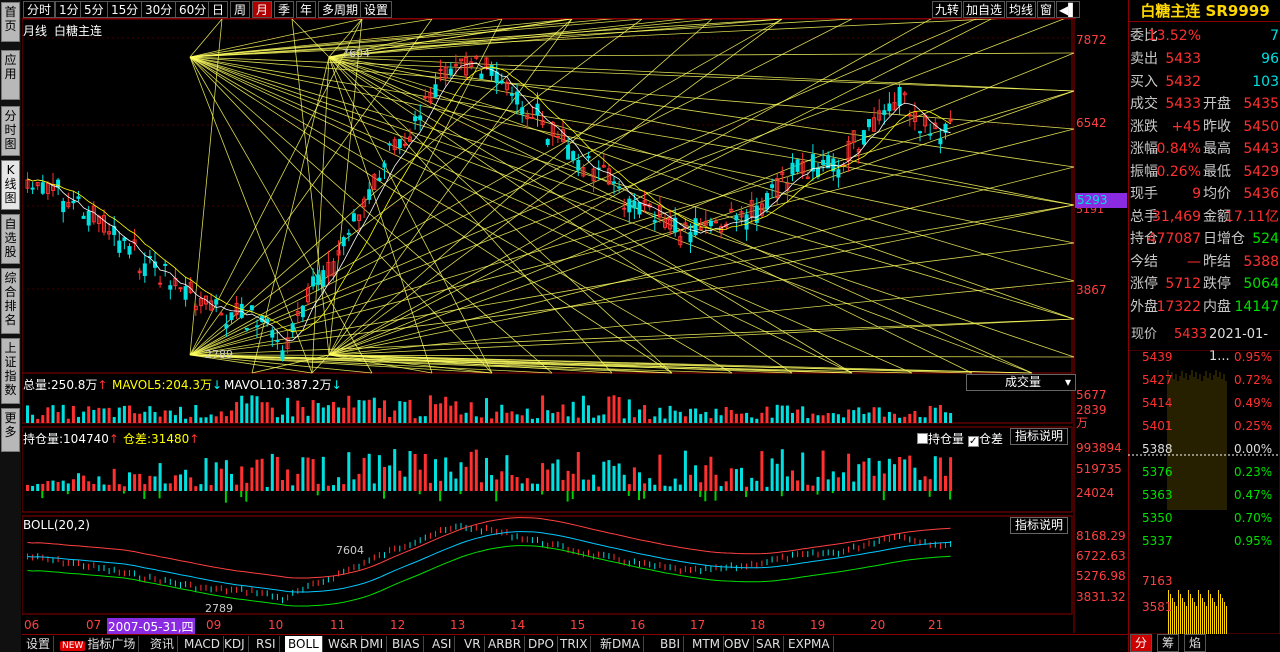  What do you see at coordinates (240, 9) in the screenshot?
I see `period-tab: 周` at bounding box center [240, 9].